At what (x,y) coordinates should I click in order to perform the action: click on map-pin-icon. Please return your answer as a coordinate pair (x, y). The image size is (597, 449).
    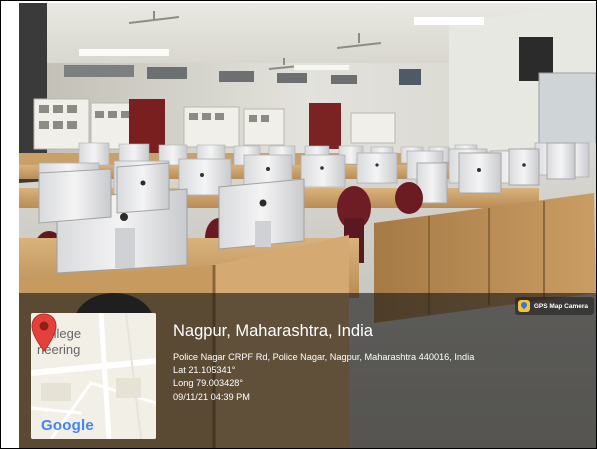
    Looking at the image, I should click on (44, 332).